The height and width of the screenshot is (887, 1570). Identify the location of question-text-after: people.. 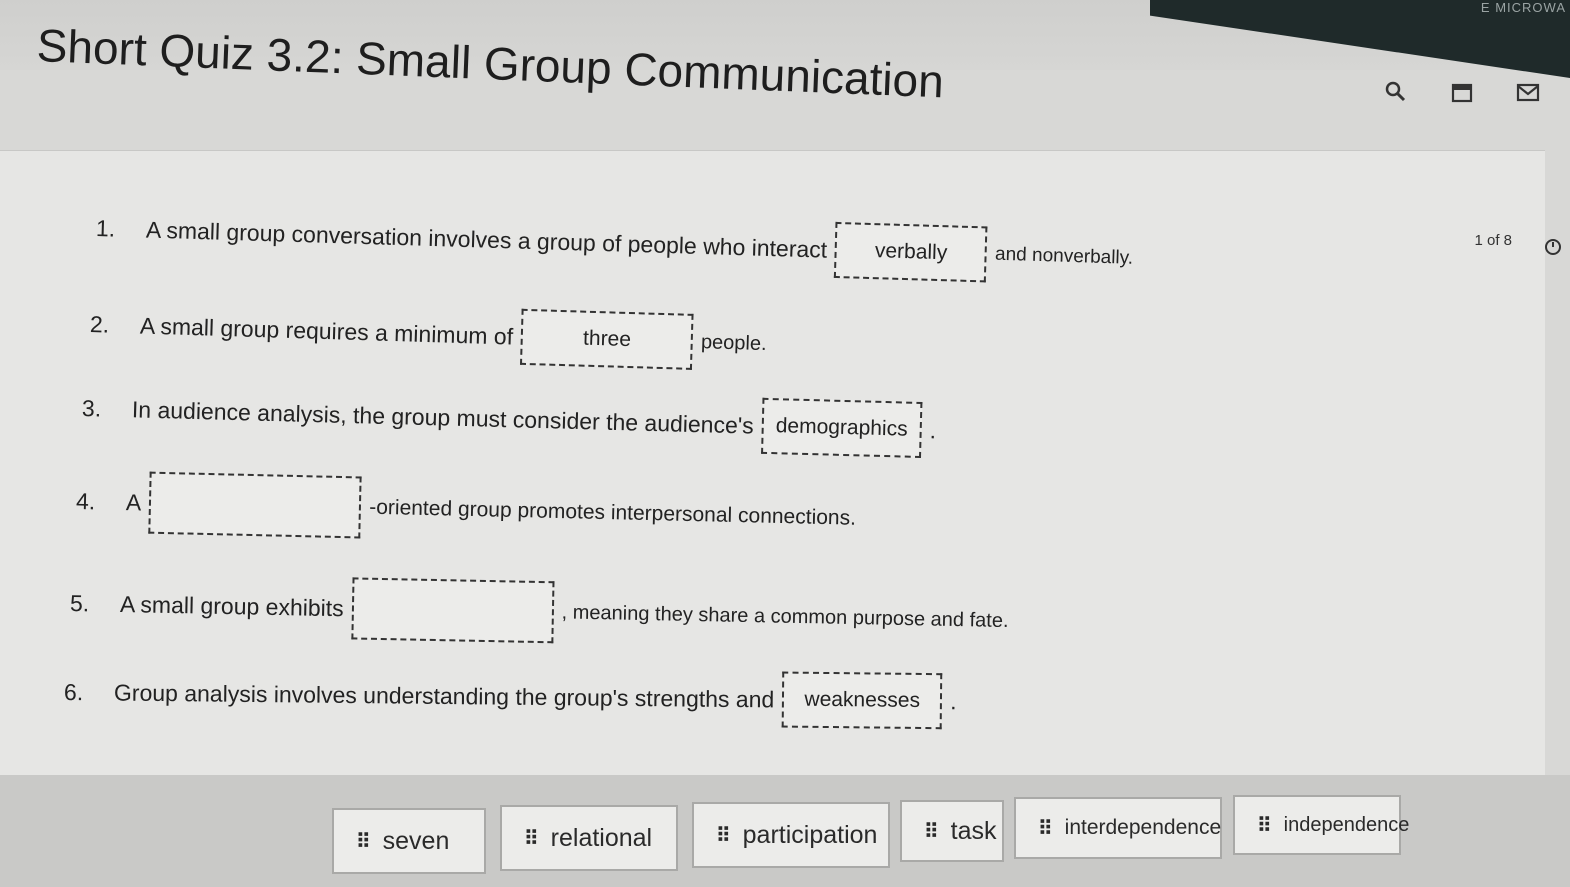
(733, 342).